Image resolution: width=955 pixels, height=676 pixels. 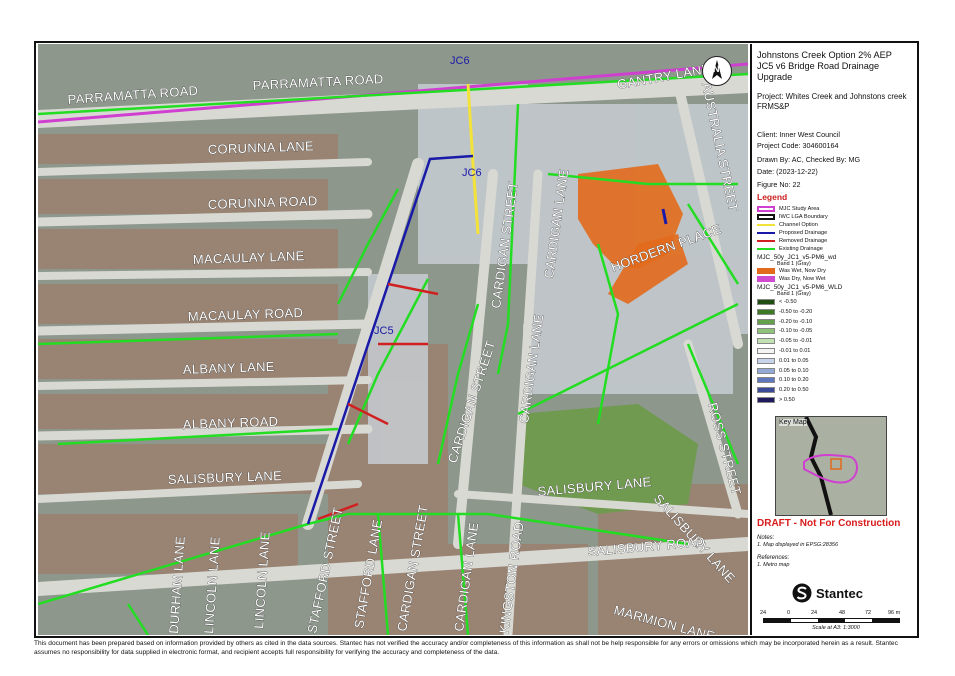 What do you see at coordinates (775, 77) in the screenshot?
I see `map-title-line3: Upgrade` at bounding box center [775, 77].